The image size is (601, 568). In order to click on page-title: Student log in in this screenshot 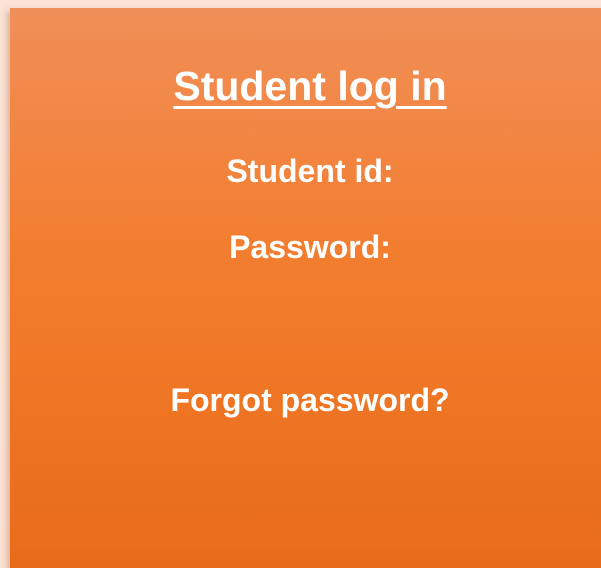, I will do `click(310, 86)`.